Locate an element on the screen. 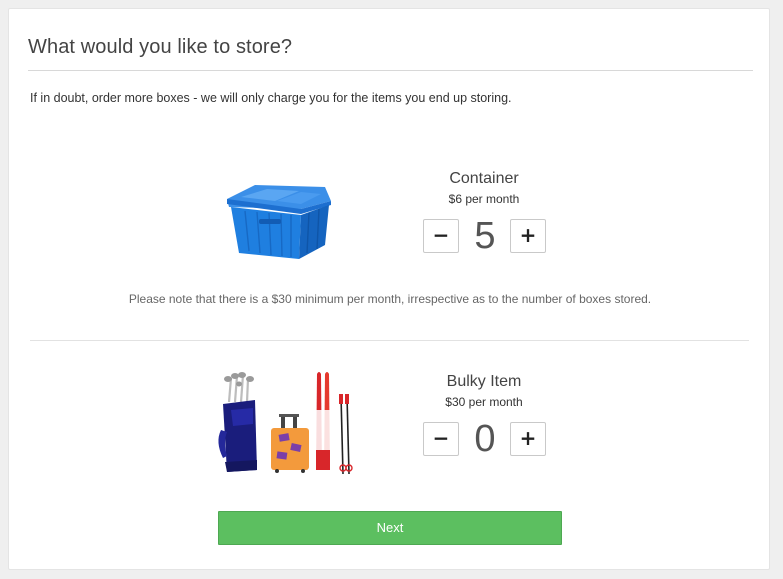 This screenshot has width=783, height=579. bulky-item-quantity-stepper: − 0 + is located at coordinates (498, 439).